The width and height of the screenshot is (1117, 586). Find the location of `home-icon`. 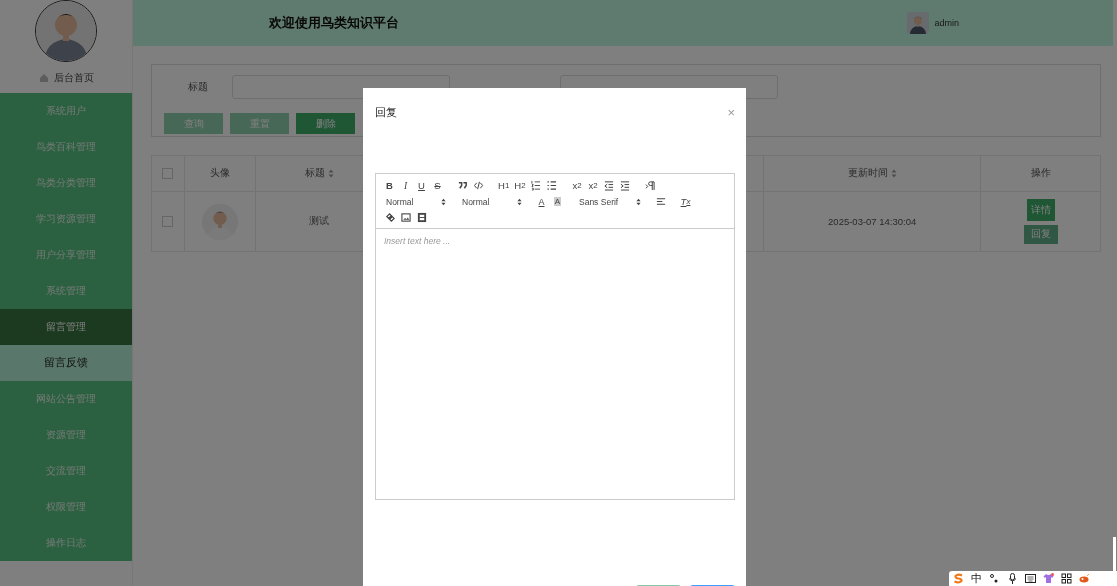

home-icon is located at coordinates (43, 77).